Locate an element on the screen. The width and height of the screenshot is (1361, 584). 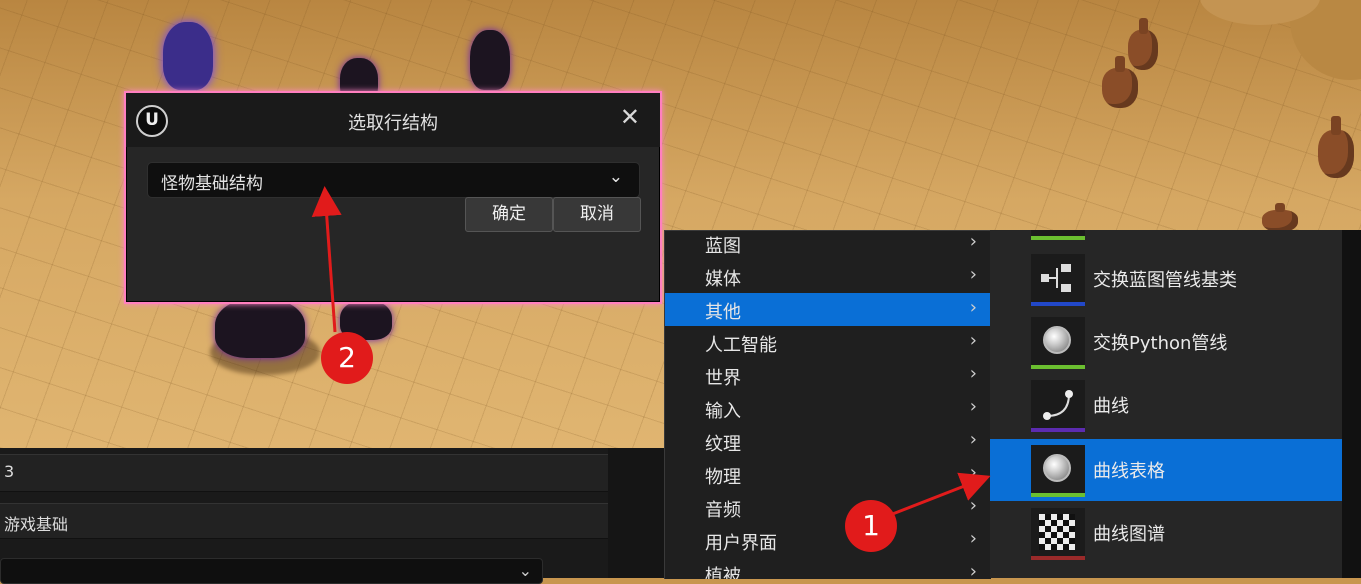
menu-item-media: 媒体 › is located at coordinates (828, 276).